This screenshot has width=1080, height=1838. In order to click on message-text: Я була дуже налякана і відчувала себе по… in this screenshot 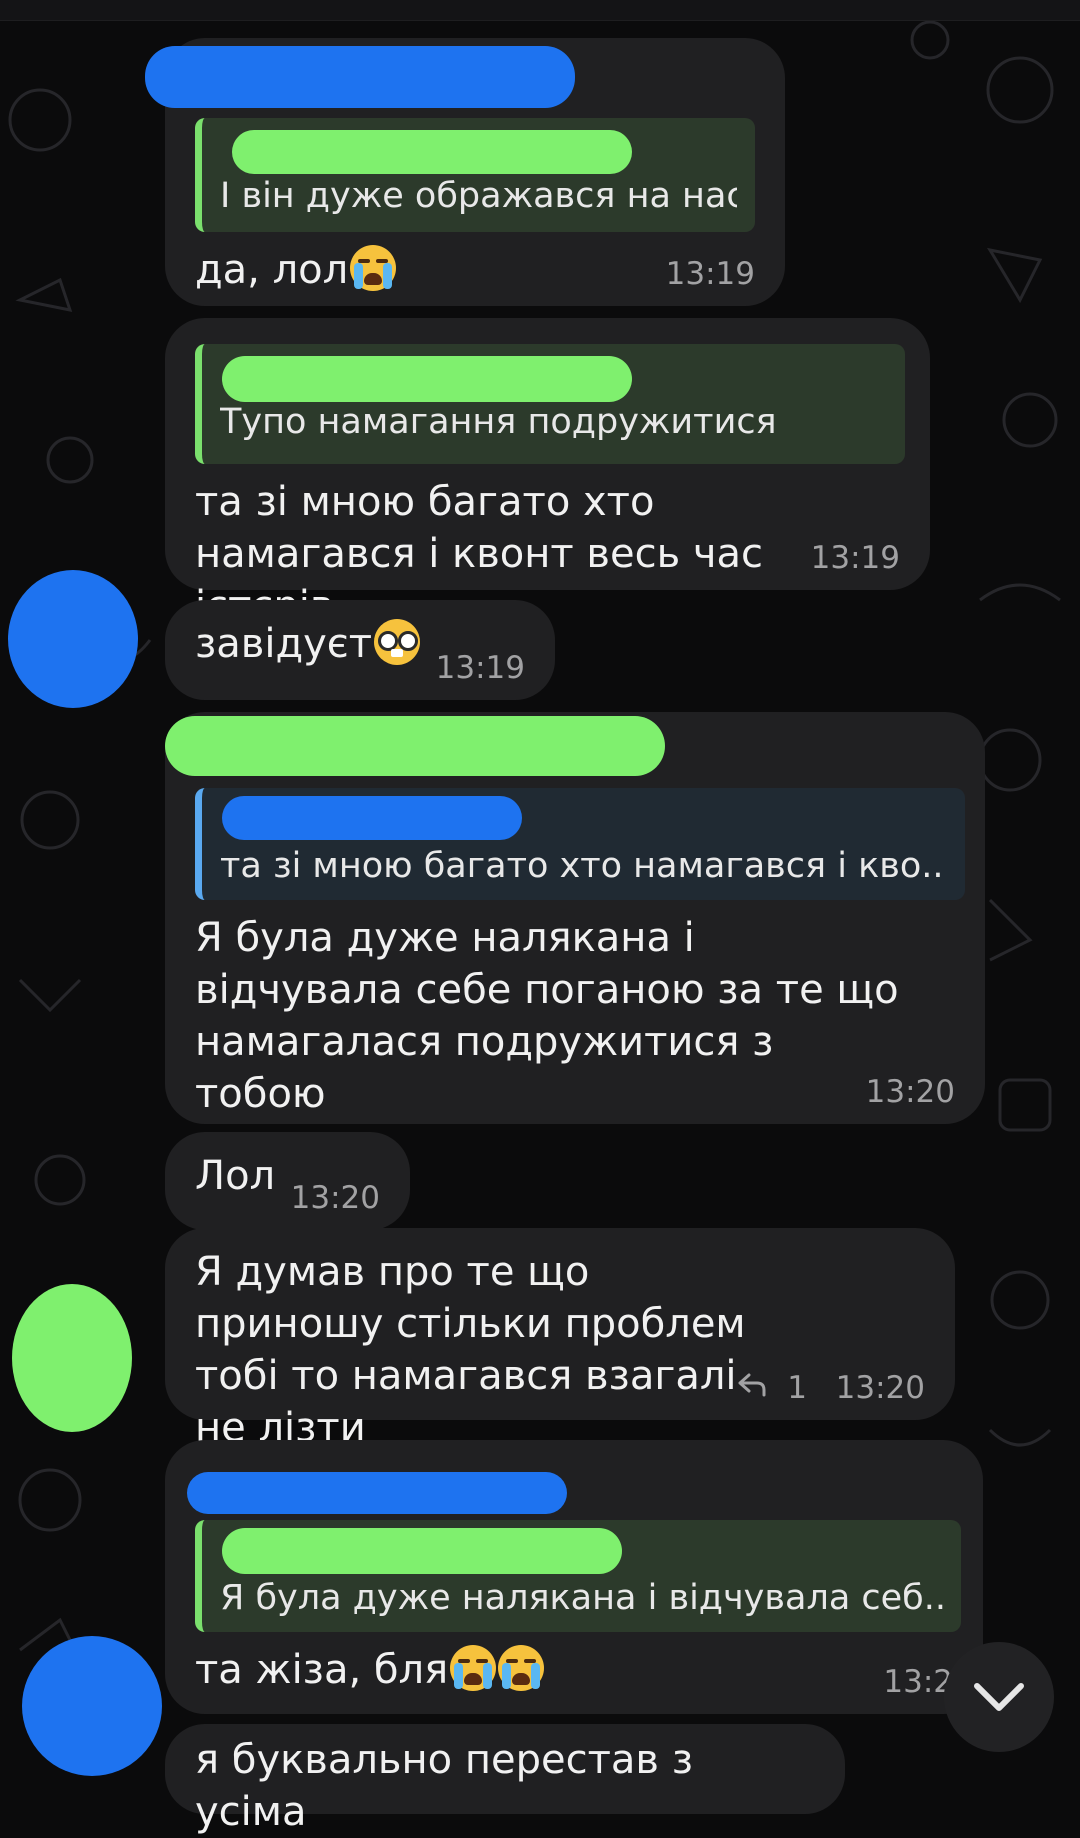, I will do `click(547, 1016)`.